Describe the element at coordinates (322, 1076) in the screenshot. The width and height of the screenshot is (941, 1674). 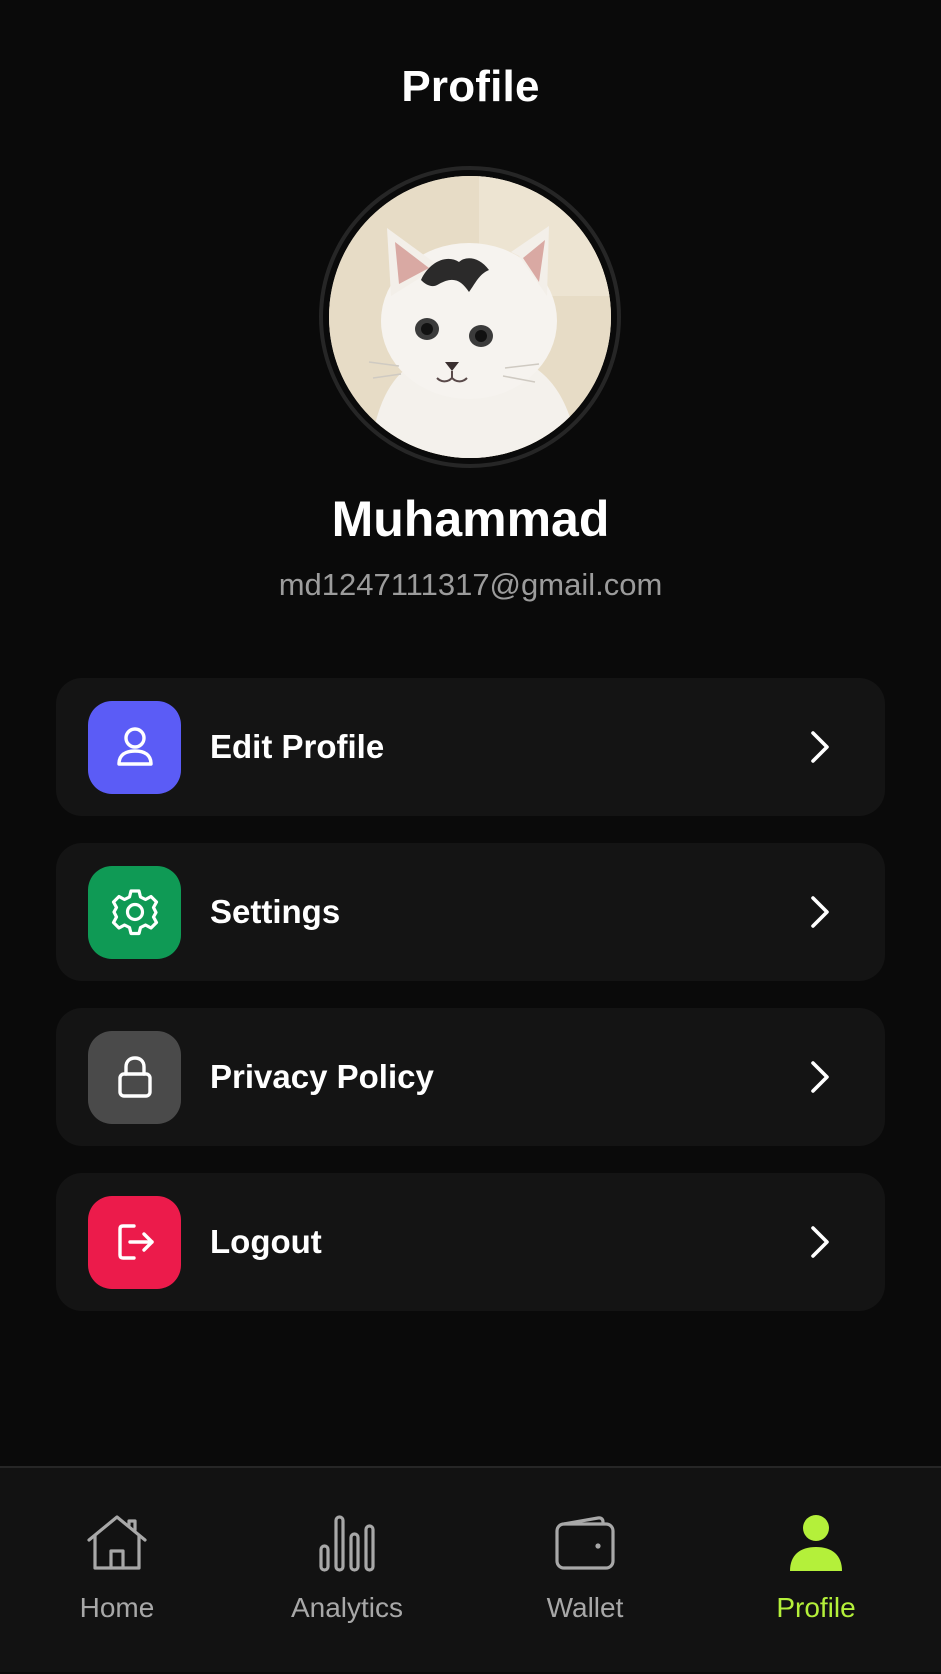
I see `menu-item-label: Privacy Policy` at that location.